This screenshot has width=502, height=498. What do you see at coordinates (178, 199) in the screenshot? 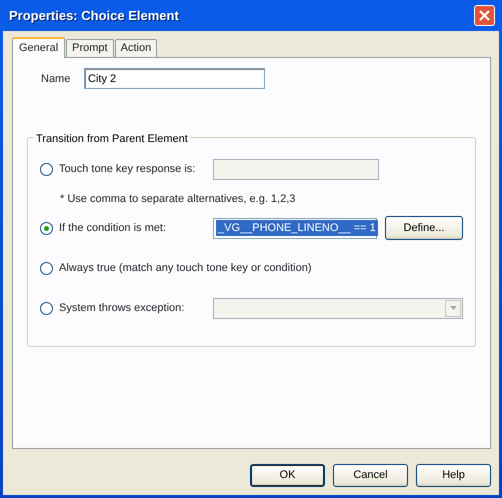
I see `hint-text: * Use comma to separate alternatives, e.g. 1,2,3` at bounding box center [178, 199].